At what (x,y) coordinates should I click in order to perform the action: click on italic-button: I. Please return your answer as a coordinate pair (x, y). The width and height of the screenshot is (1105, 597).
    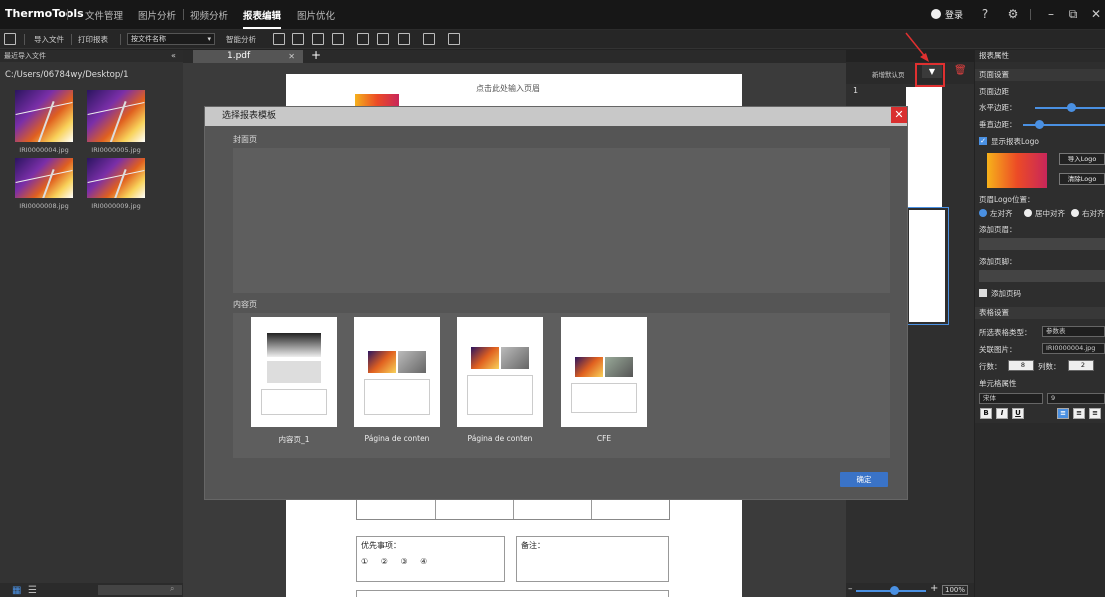
    Looking at the image, I should click on (1002, 413).